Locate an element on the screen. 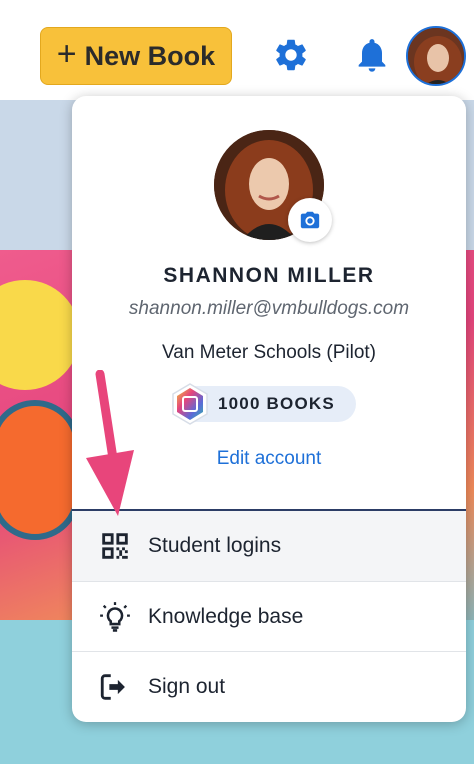 The width and height of the screenshot is (474, 764). menu-item-sign-out: Sign out is located at coordinates (269, 686).